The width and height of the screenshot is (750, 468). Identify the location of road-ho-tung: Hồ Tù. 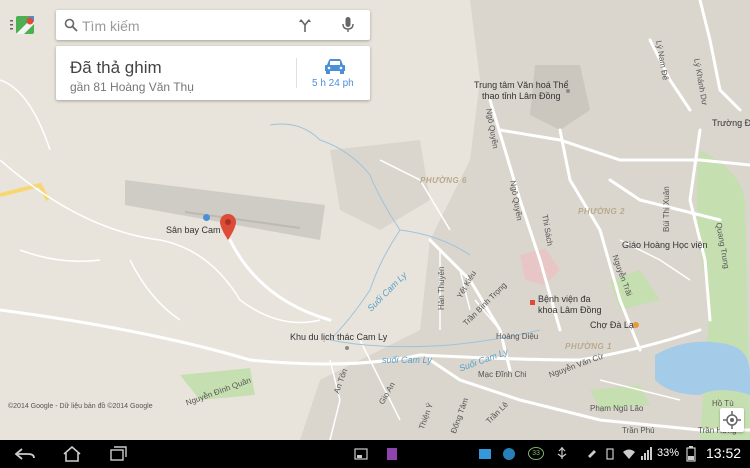
(723, 403).